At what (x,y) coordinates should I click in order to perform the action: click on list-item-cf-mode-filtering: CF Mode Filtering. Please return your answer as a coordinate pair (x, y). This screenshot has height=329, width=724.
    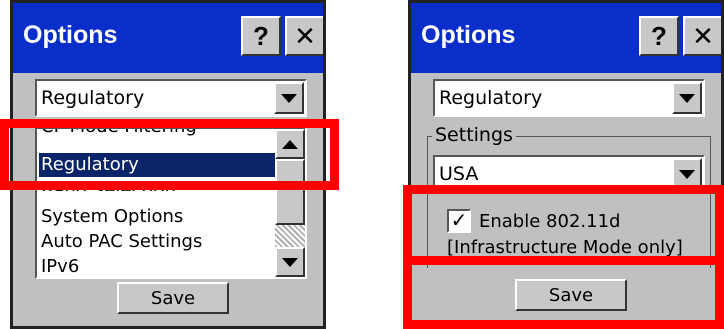
    Looking at the image, I should click on (158, 134).